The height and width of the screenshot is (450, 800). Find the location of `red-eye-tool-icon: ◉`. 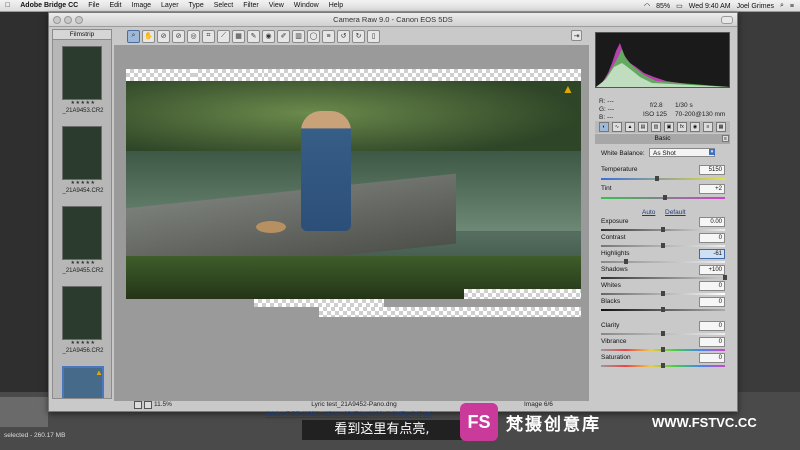

red-eye-tool-icon: ◉ is located at coordinates (268, 36).